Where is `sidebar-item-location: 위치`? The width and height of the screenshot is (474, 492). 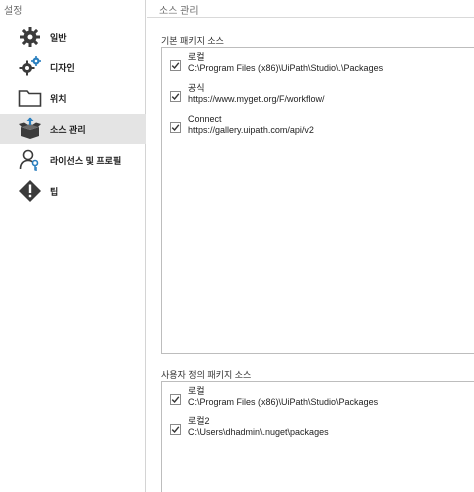
sidebar-item-location: 위치 is located at coordinates (73, 98).